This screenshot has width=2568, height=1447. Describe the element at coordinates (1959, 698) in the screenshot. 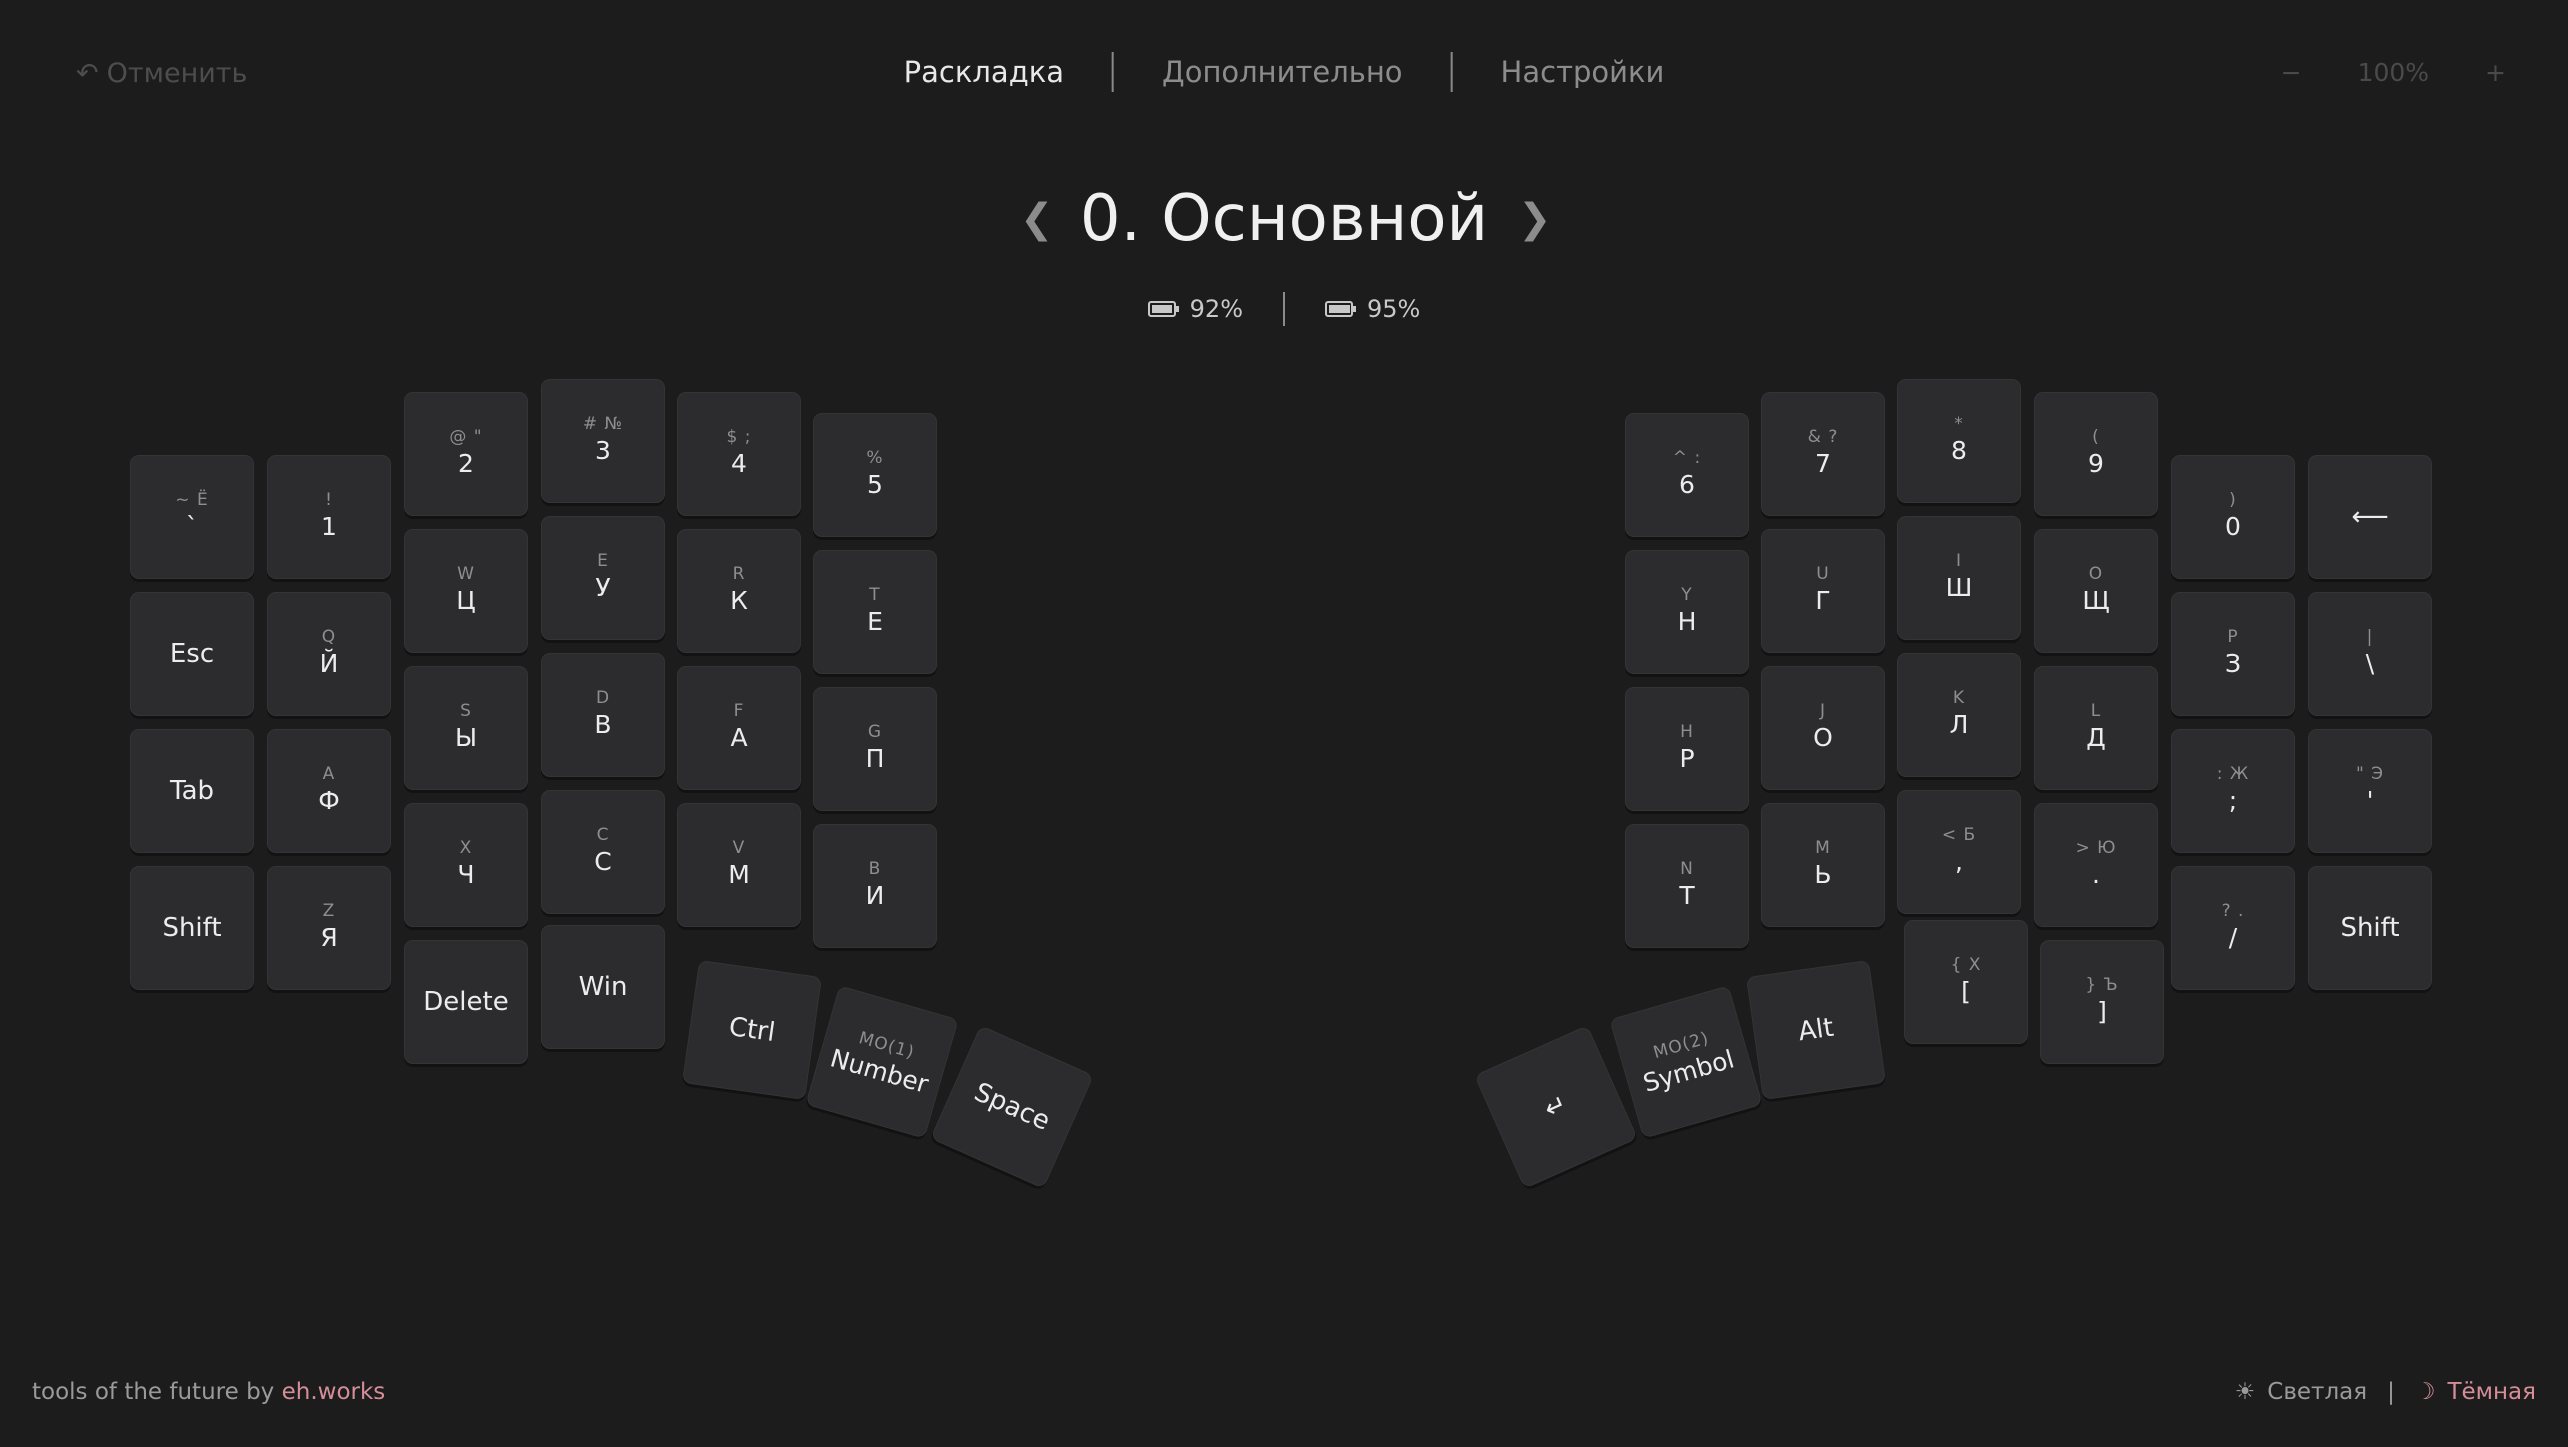

I see `key-shift-label: K` at that location.